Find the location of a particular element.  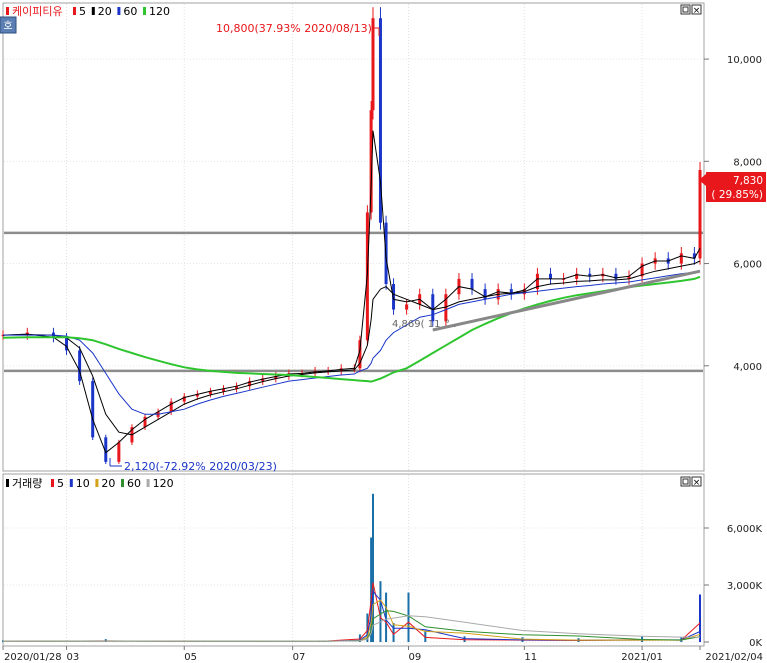

legend-label: 거래량 is located at coordinates (27, 483).